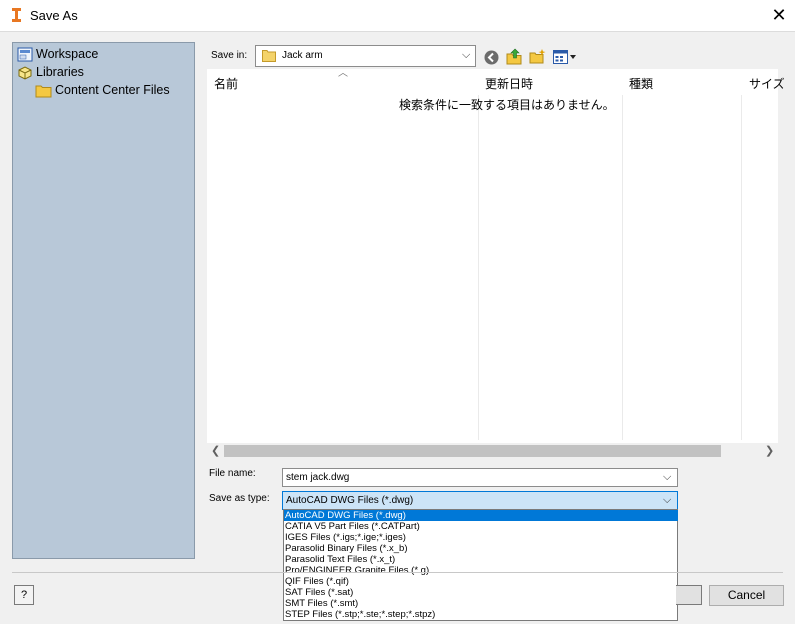 This screenshot has width=795, height=624. What do you see at coordinates (480, 500) in the screenshot?
I see `savetype-dropdown: AutoCAD DWG Files (*.dwg)` at bounding box center [480, 500].